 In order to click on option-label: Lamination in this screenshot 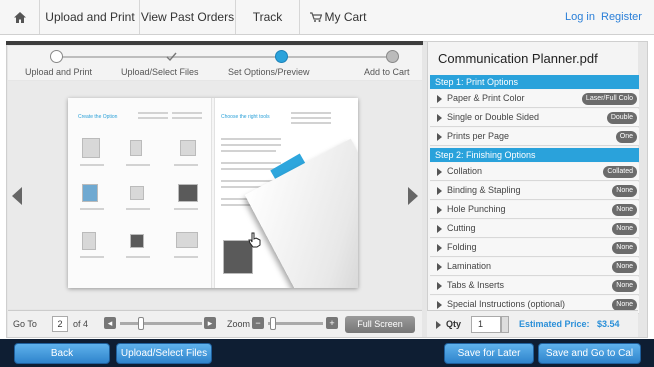, I will do `click(469, 266)`.